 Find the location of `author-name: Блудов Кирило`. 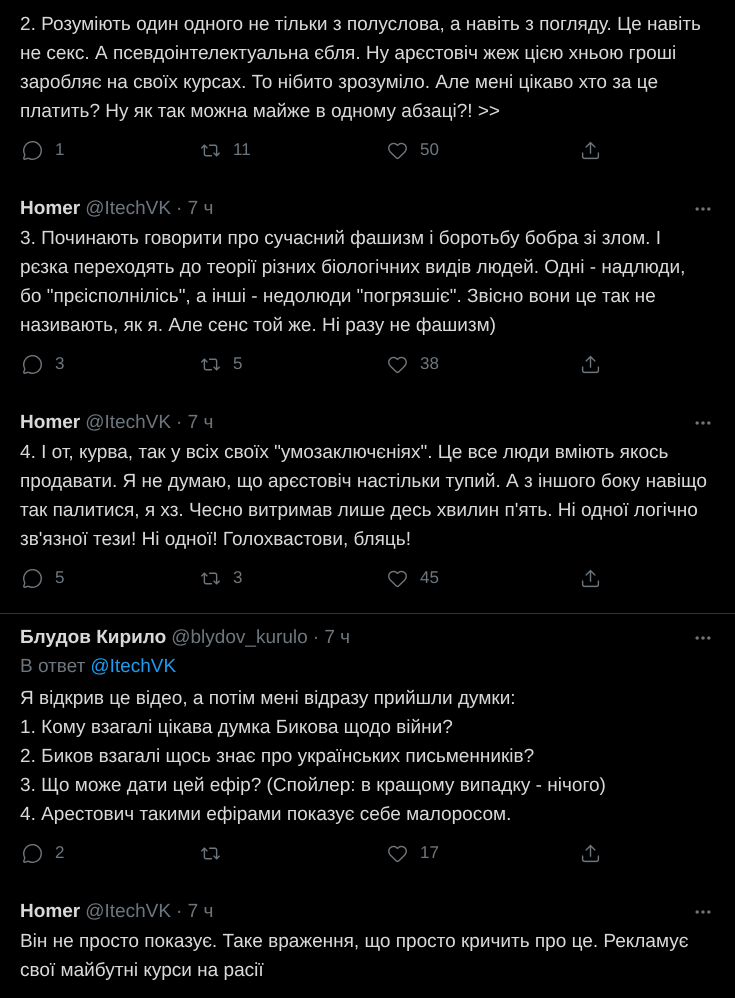

author-name: Блудов Кирило is located at coordinates (93, 638).